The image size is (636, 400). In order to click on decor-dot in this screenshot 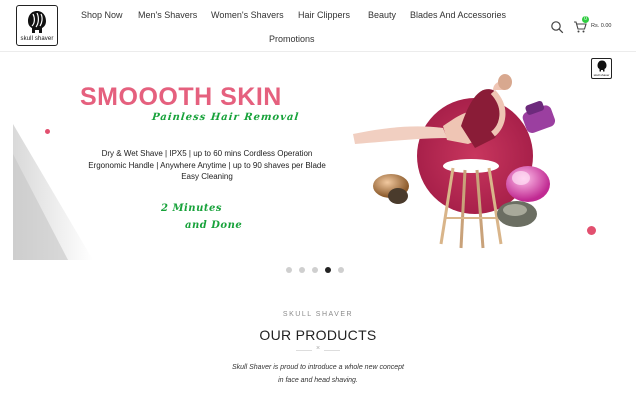, I will do `click(47, 131)`.